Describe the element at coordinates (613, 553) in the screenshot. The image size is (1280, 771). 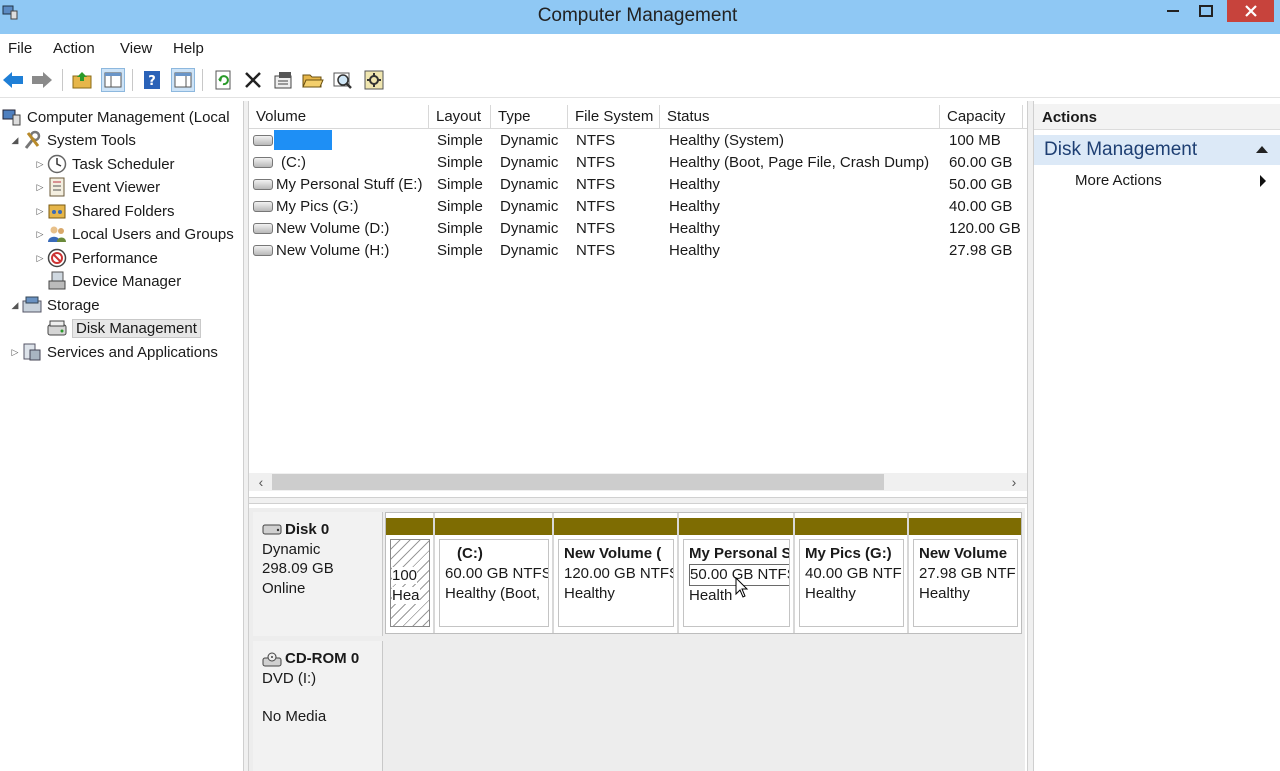
I see `partition-title: New Volume (` at that location.